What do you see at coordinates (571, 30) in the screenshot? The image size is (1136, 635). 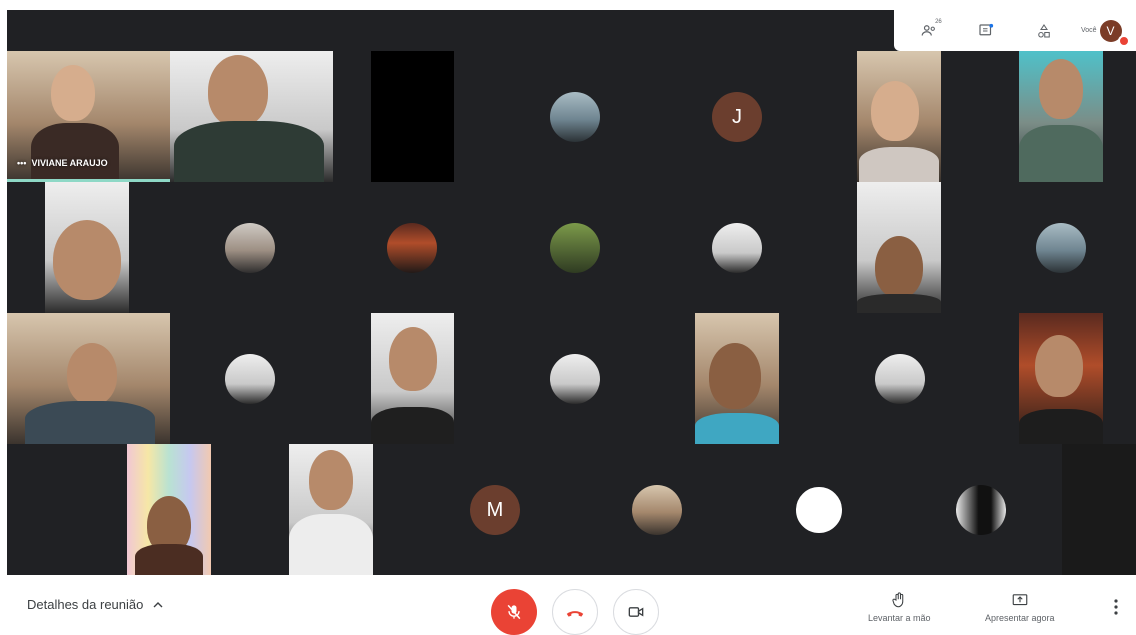 I see `top-bar: 26 Você V` at bounding box center [571, 30].